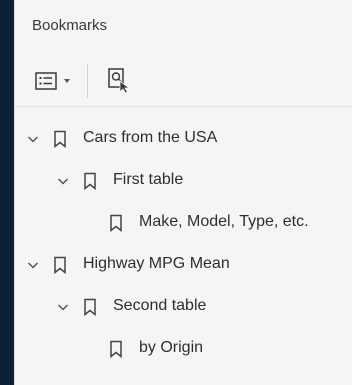 Image resolution: width=352 pixels, height=385 pixels. I want to click on bookmark-label: by Origin, so click(171, 347).